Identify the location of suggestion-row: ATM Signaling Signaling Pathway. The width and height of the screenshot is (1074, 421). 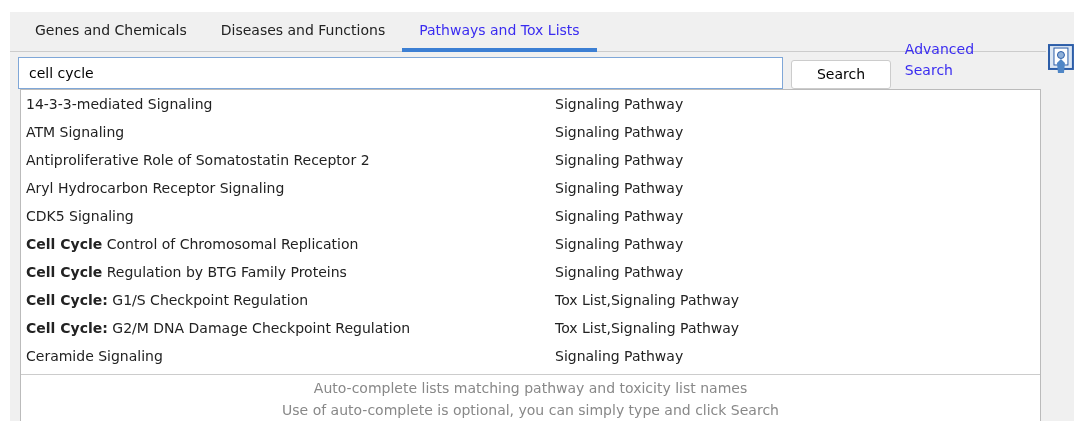
(530, 132).